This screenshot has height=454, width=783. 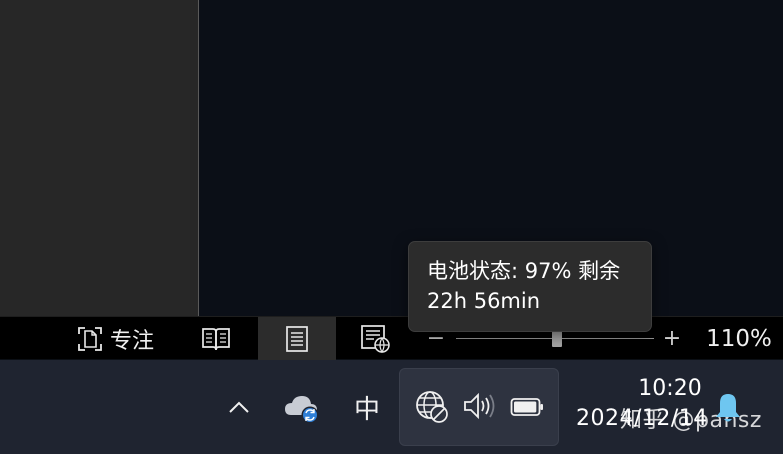 I want to click on web-layout-icon, so click(x=375, y=338).